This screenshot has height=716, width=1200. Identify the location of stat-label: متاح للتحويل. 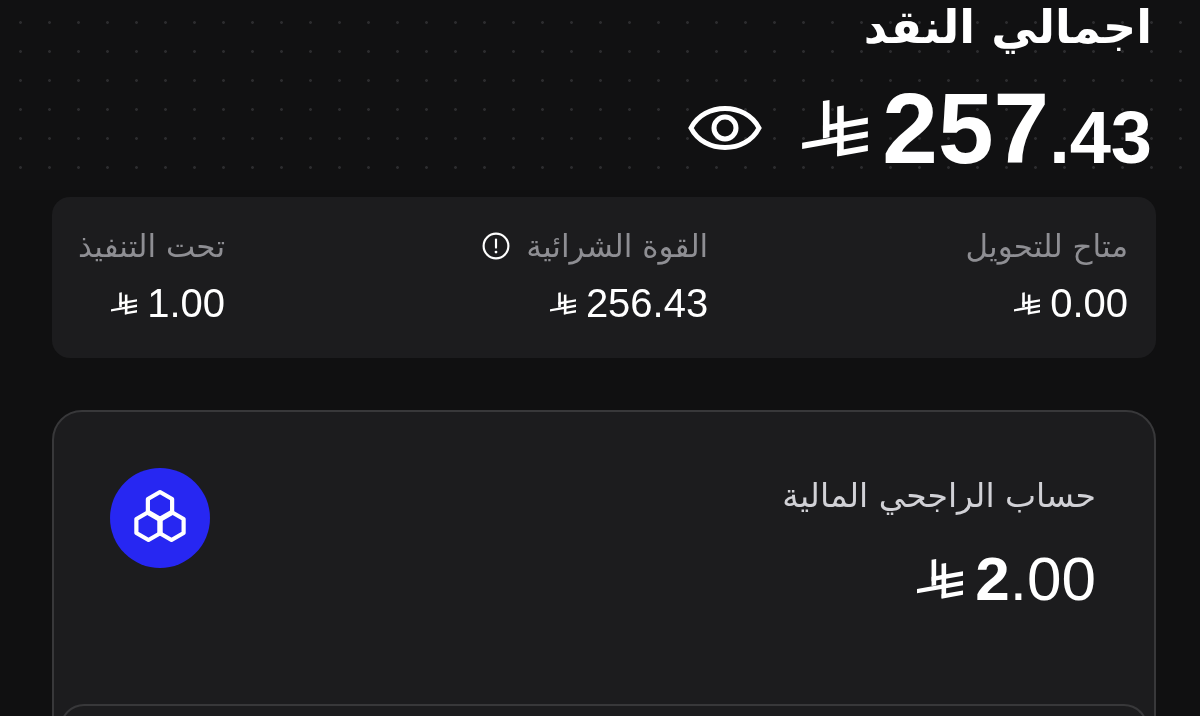
(1046, 247).